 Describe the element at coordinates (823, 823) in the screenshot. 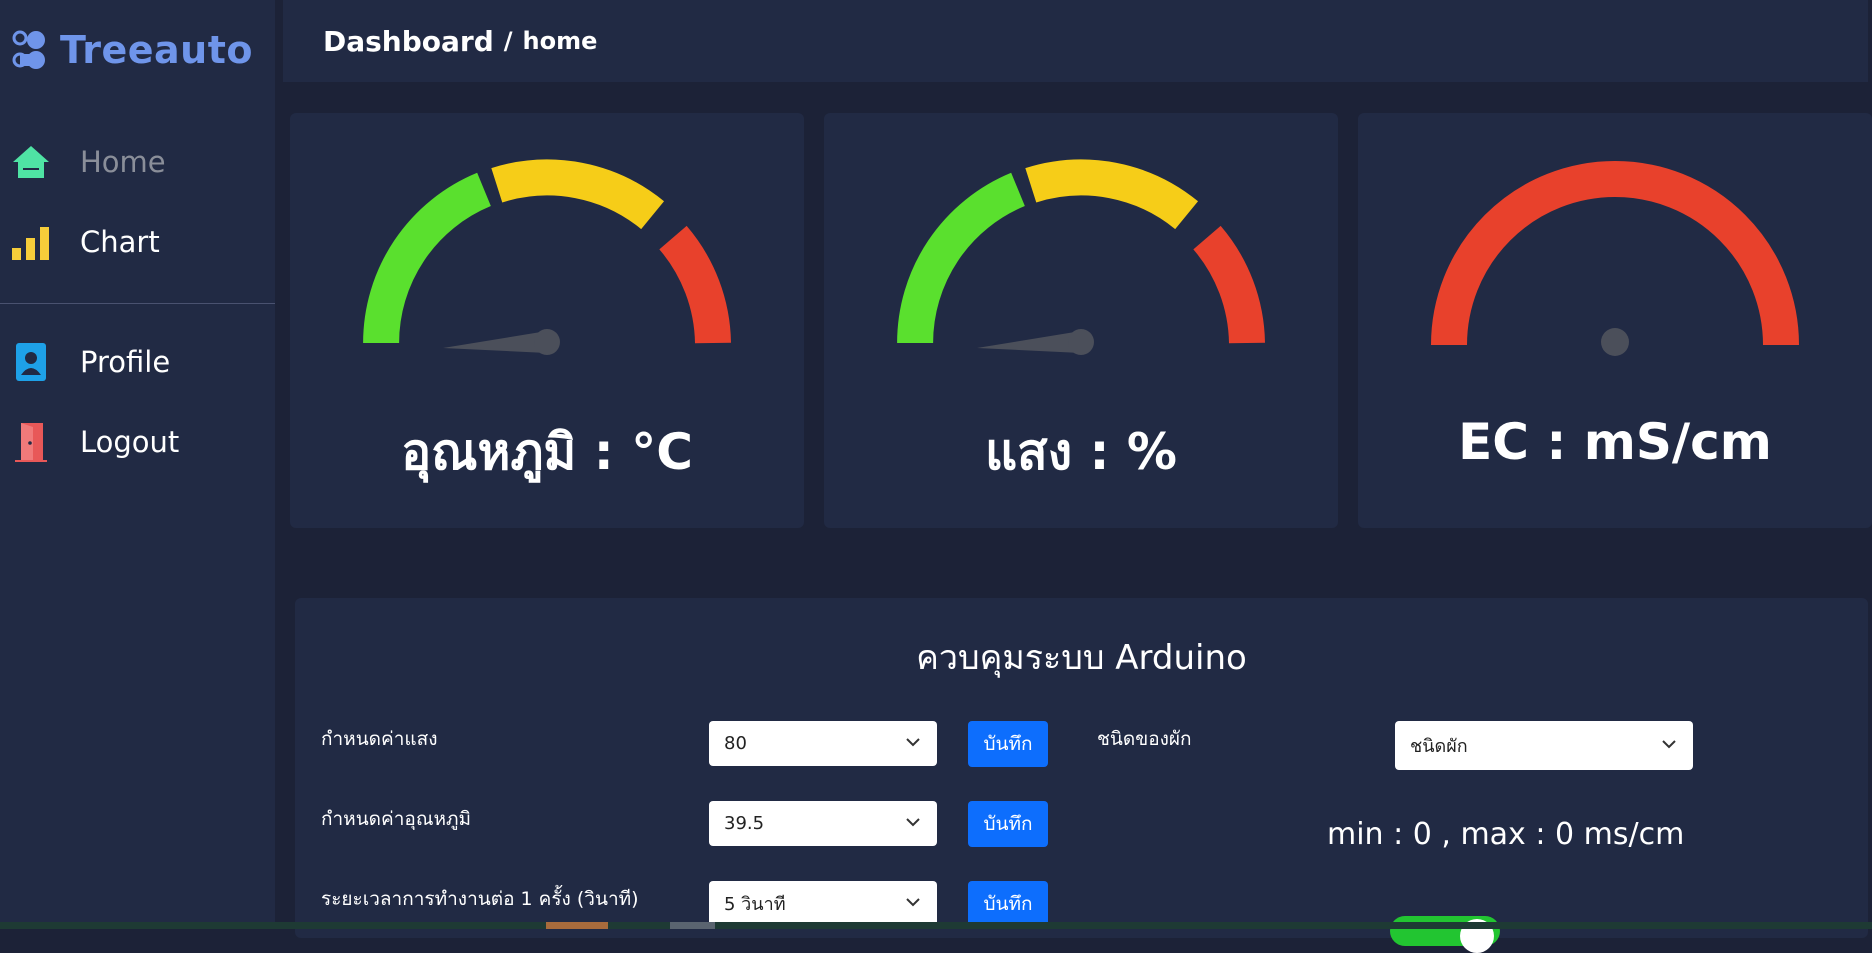

I see `temperature-select: 39.5` at that location.